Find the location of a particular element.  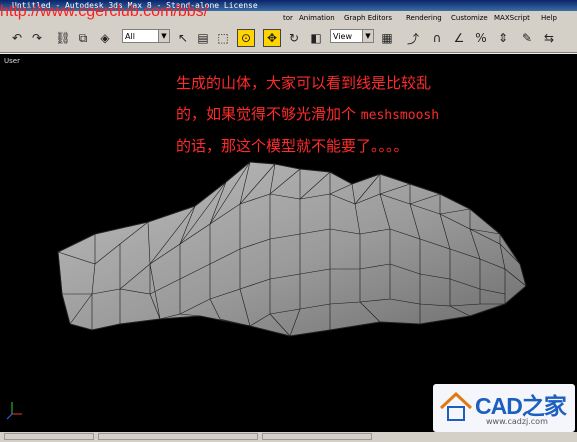

annotation-modifier-name: meshsmoosh is located at coordinates (400, 115).